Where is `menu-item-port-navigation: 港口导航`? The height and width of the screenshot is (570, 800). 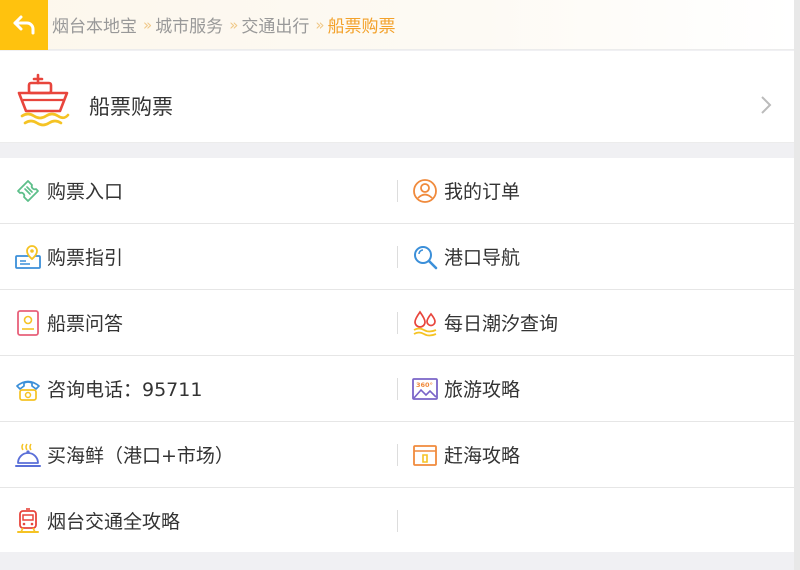
menu-item-port-navigation: 港口导航 is located at coordinates (595, 256).